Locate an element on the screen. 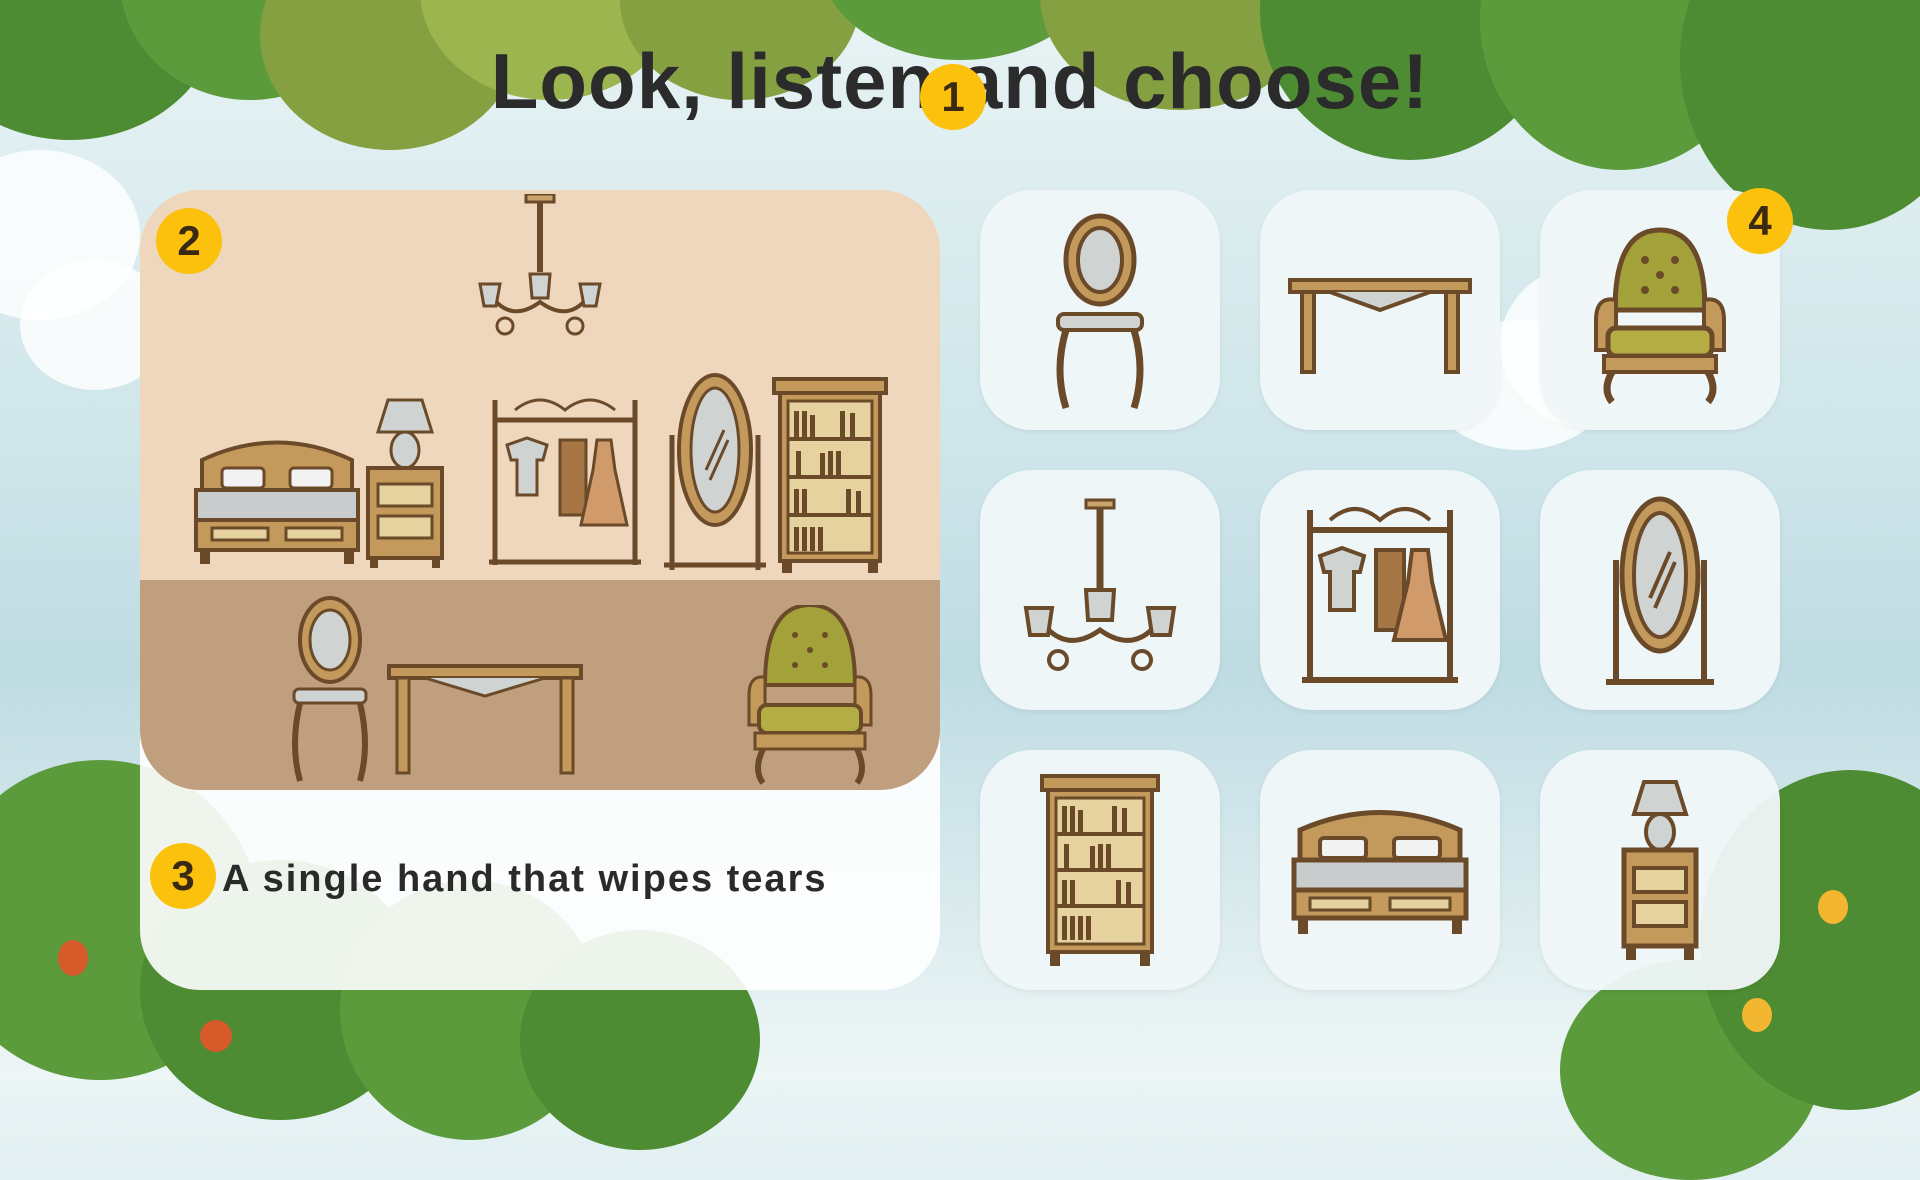  step-badge-4: 4 is located at coordinates (1760, 221).